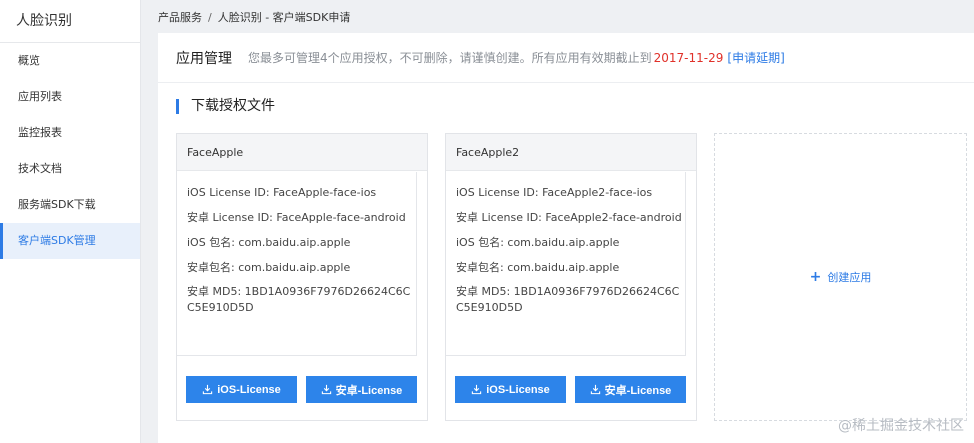  I want to click on breadcrumb-current: 人脸识别 - 客户端SDK申请, so click(284, 17).